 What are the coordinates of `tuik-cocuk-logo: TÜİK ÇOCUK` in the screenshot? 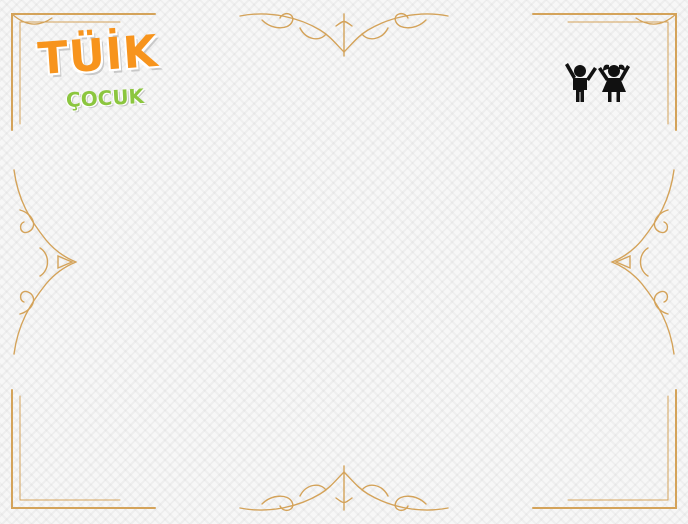 It's located at (109, 73).